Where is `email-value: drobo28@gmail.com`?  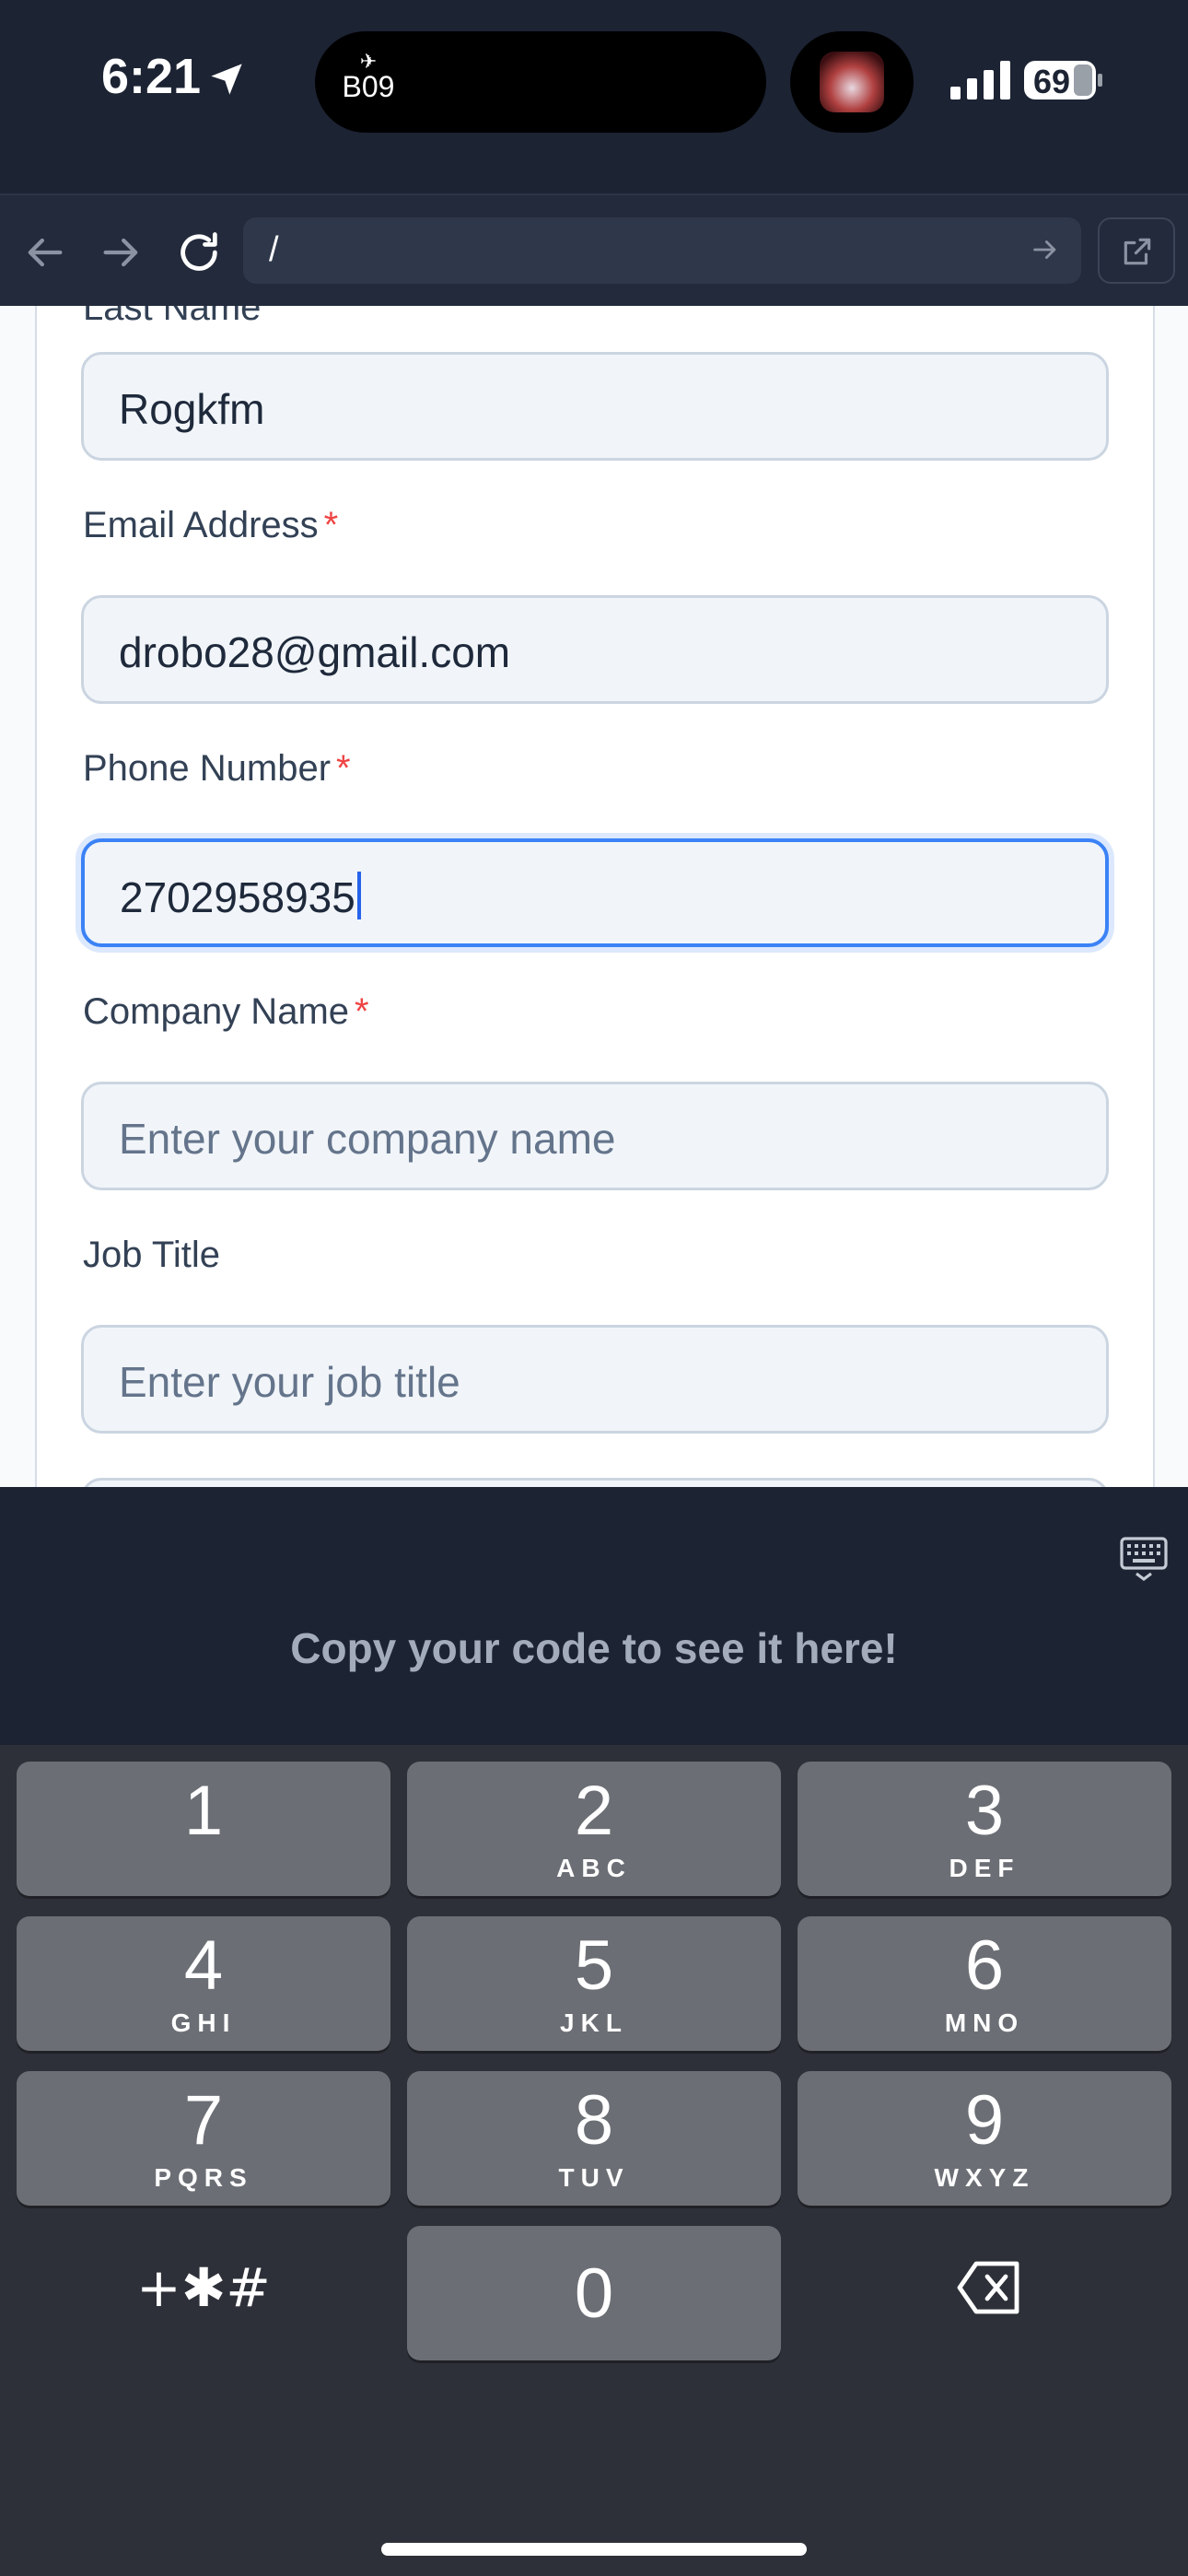 email-value: drobo28@gmail.com is located at coordinates (315, 652).